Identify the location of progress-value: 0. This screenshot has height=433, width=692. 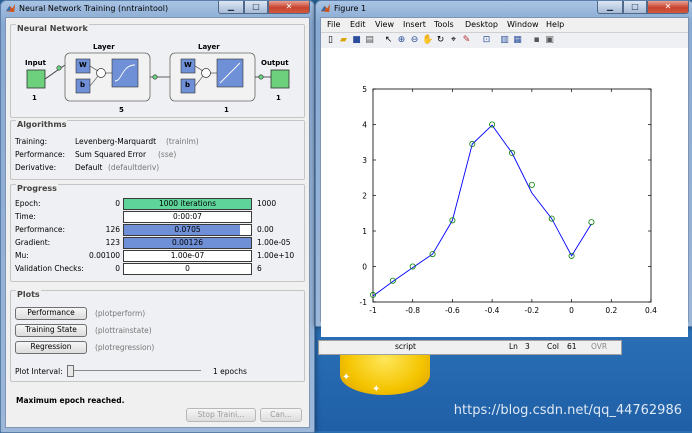
(187, 268).